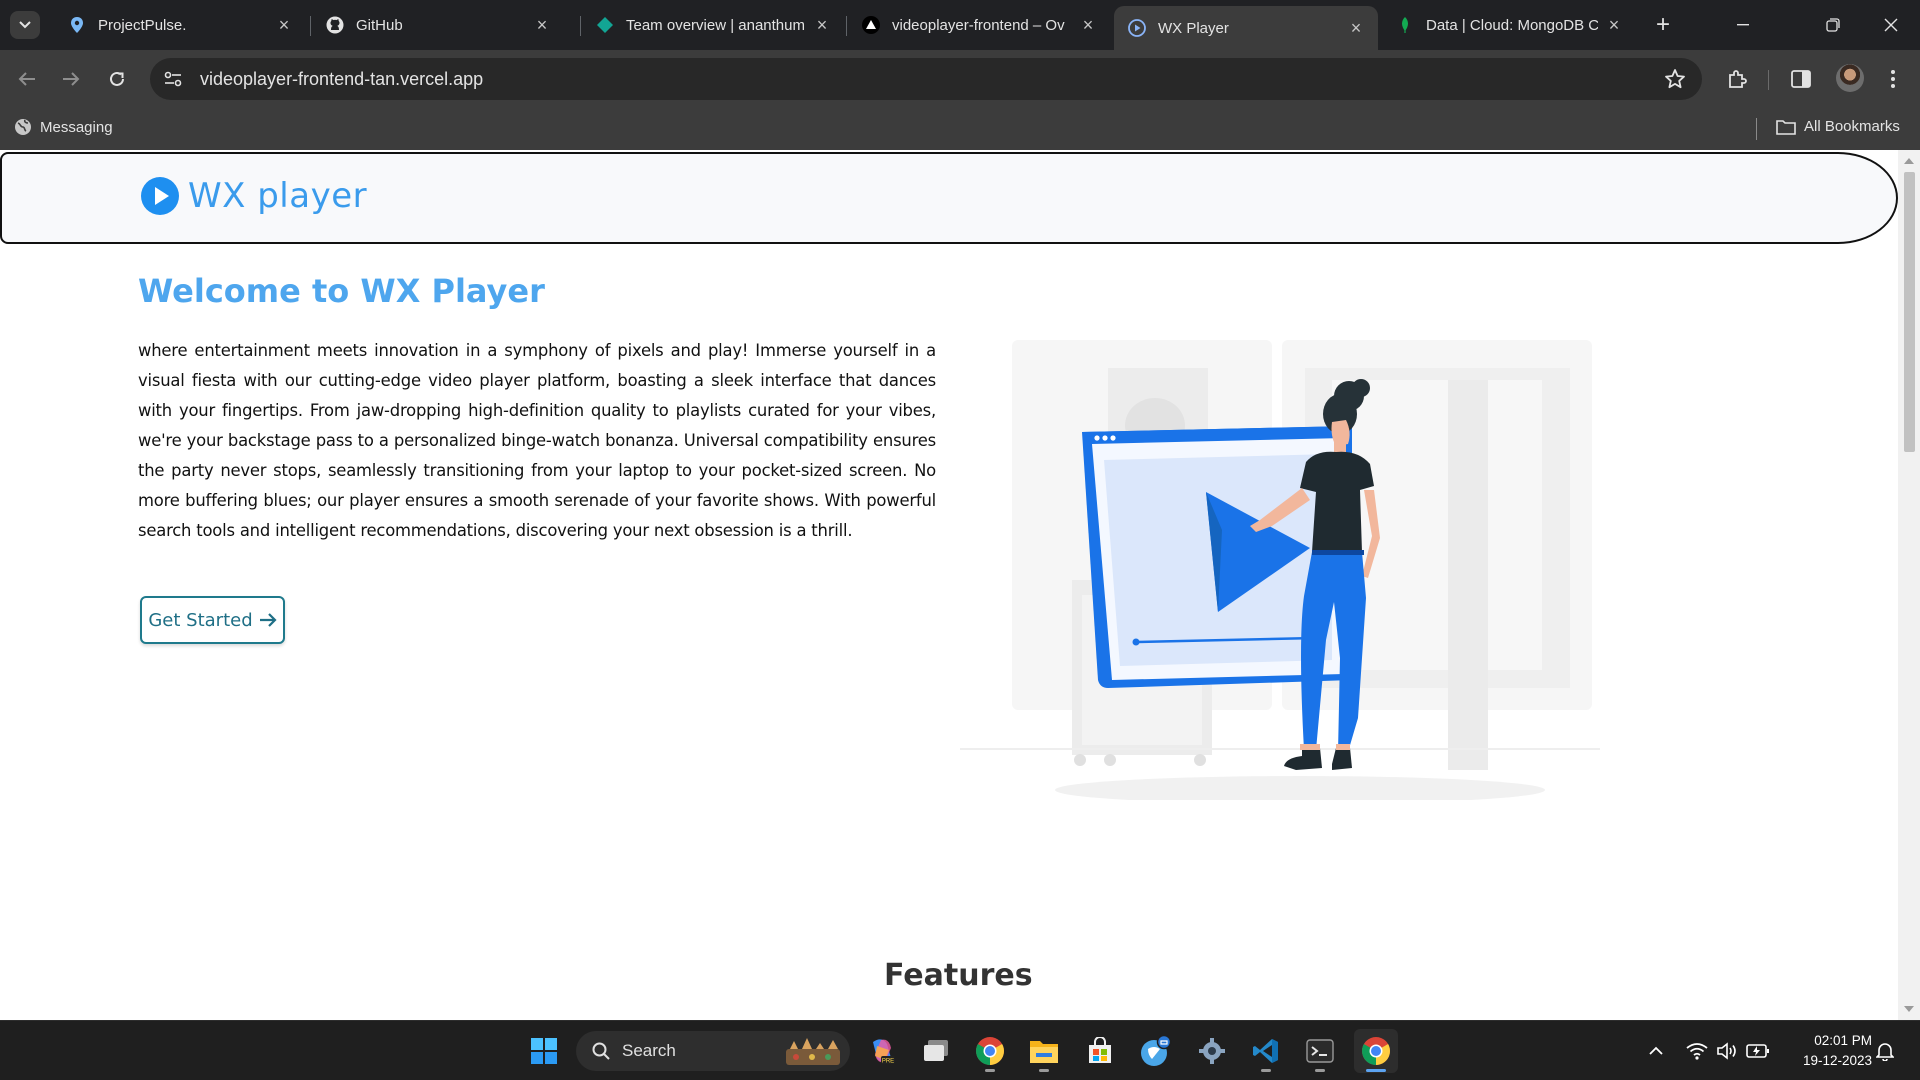 This screenshot has width=1920, height=1080. I want to click on ankle, so click(1310, 747).